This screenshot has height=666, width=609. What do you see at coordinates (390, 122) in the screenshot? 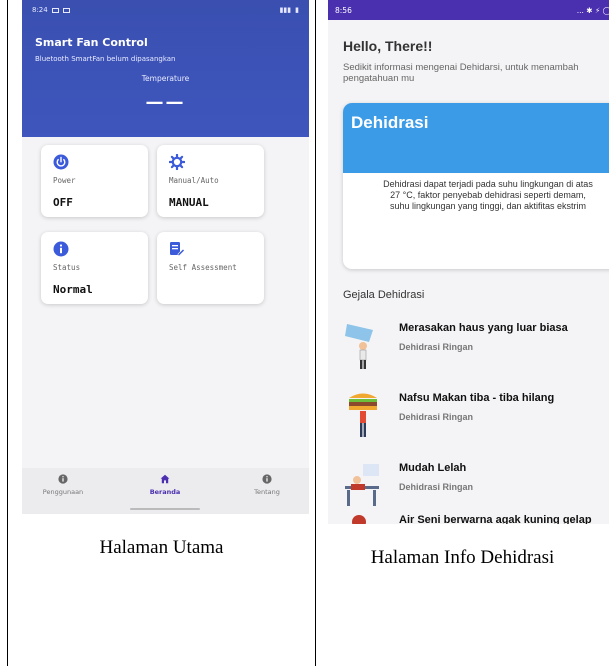
I see `card-title: Dehidrasi` at bounding box center [390, 122].